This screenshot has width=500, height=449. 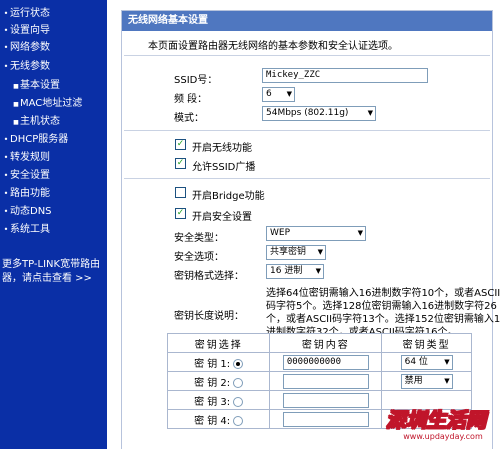 I want to click on sidebar-item-label: 路由功能, so click(x=30, y=193).